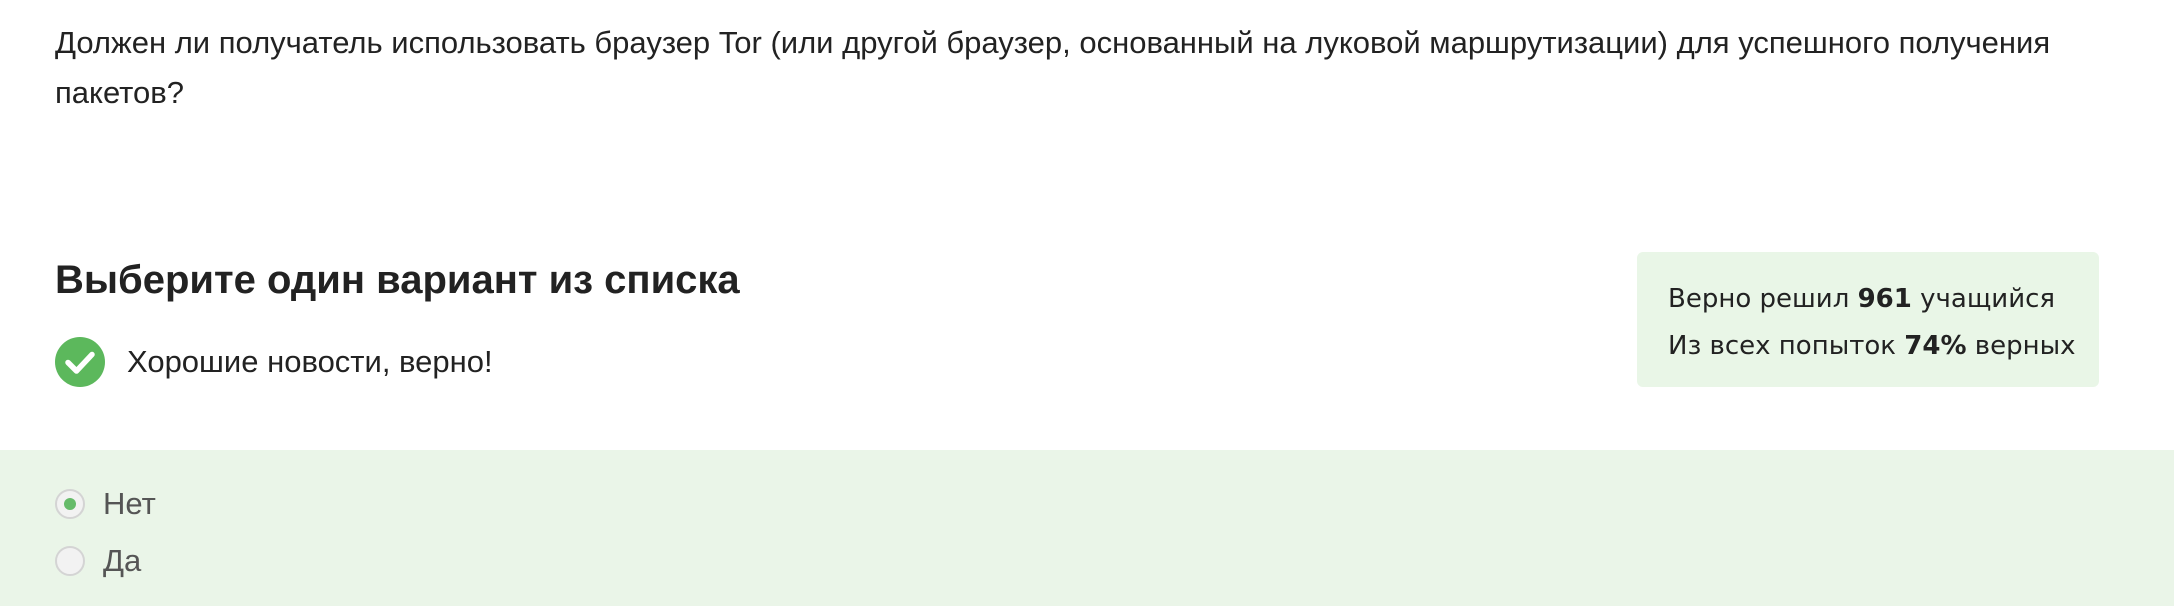 This screenshot has width=2174, height=606. I want to click on attempts-prefix: Из всех попыток, so click(1786, 346).